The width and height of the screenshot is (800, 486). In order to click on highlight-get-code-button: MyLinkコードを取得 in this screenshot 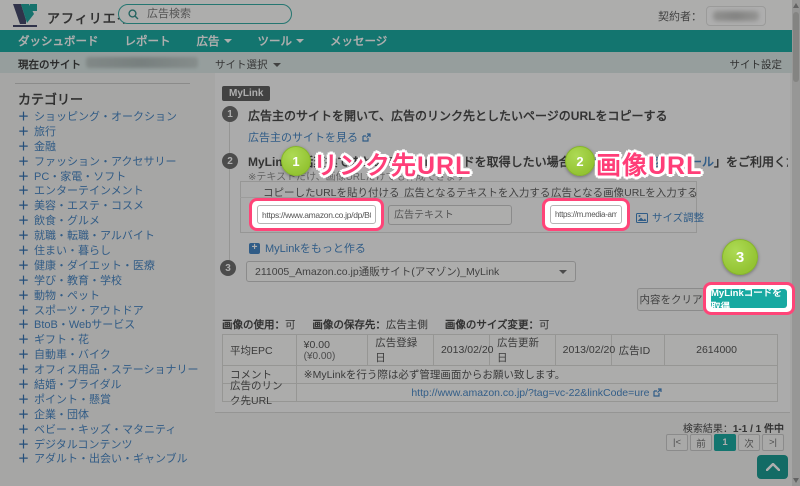, I will do `click(749, 298)`.